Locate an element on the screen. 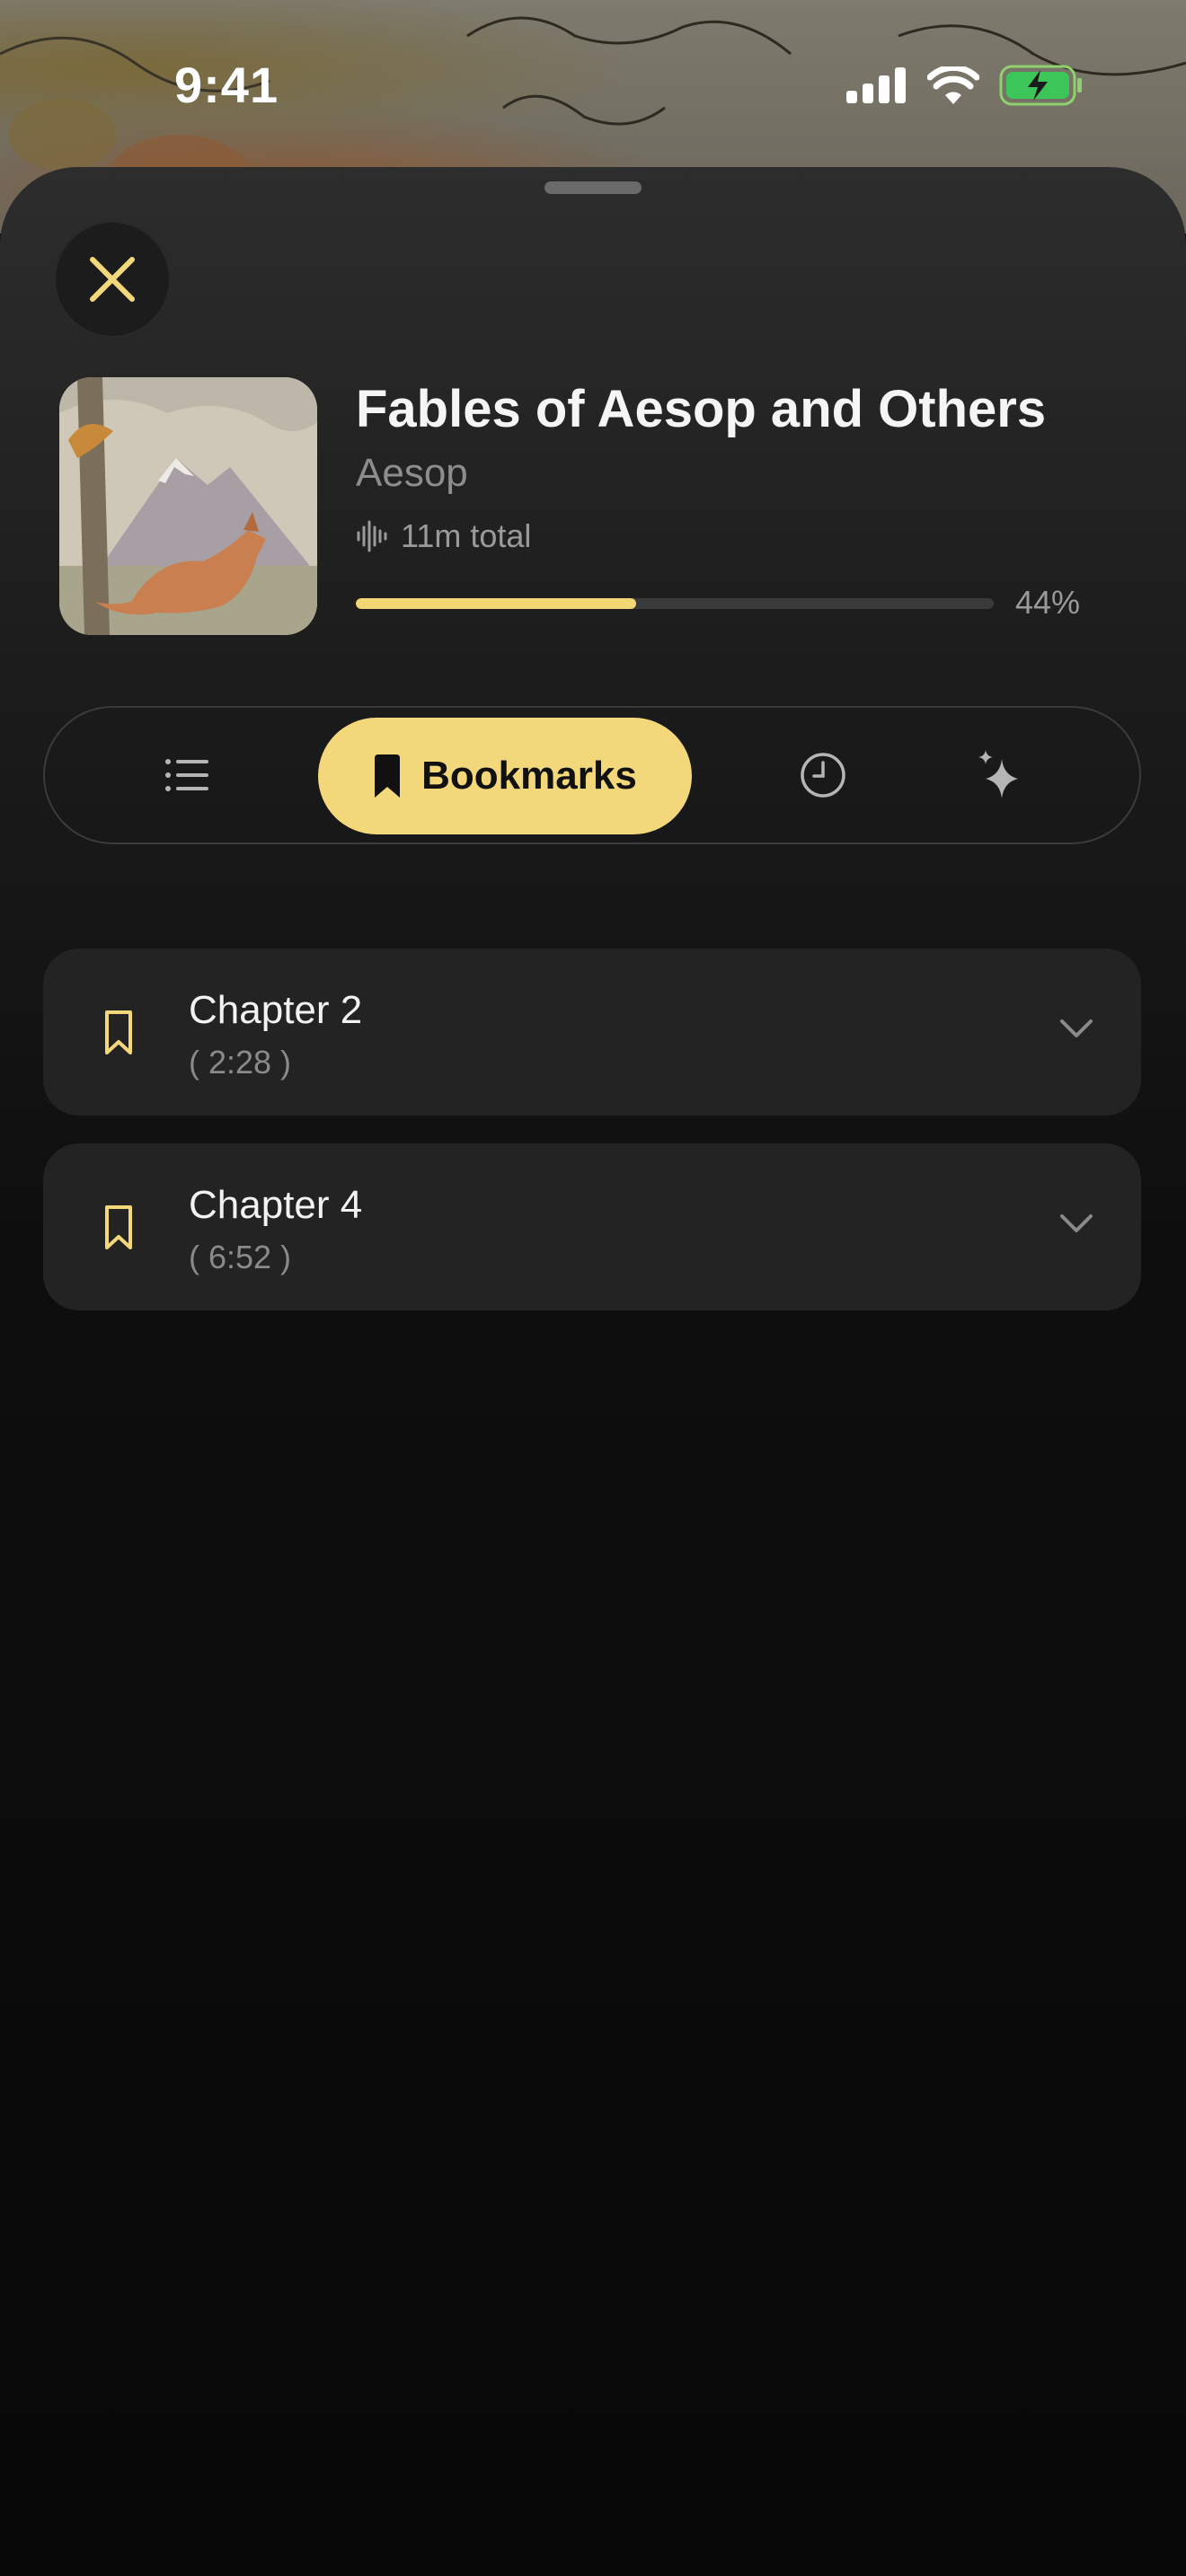 The width and height of the screenshot is (1186, 2576). bookmark-title: Chapter 4 is located at coordinates (276, 1205).